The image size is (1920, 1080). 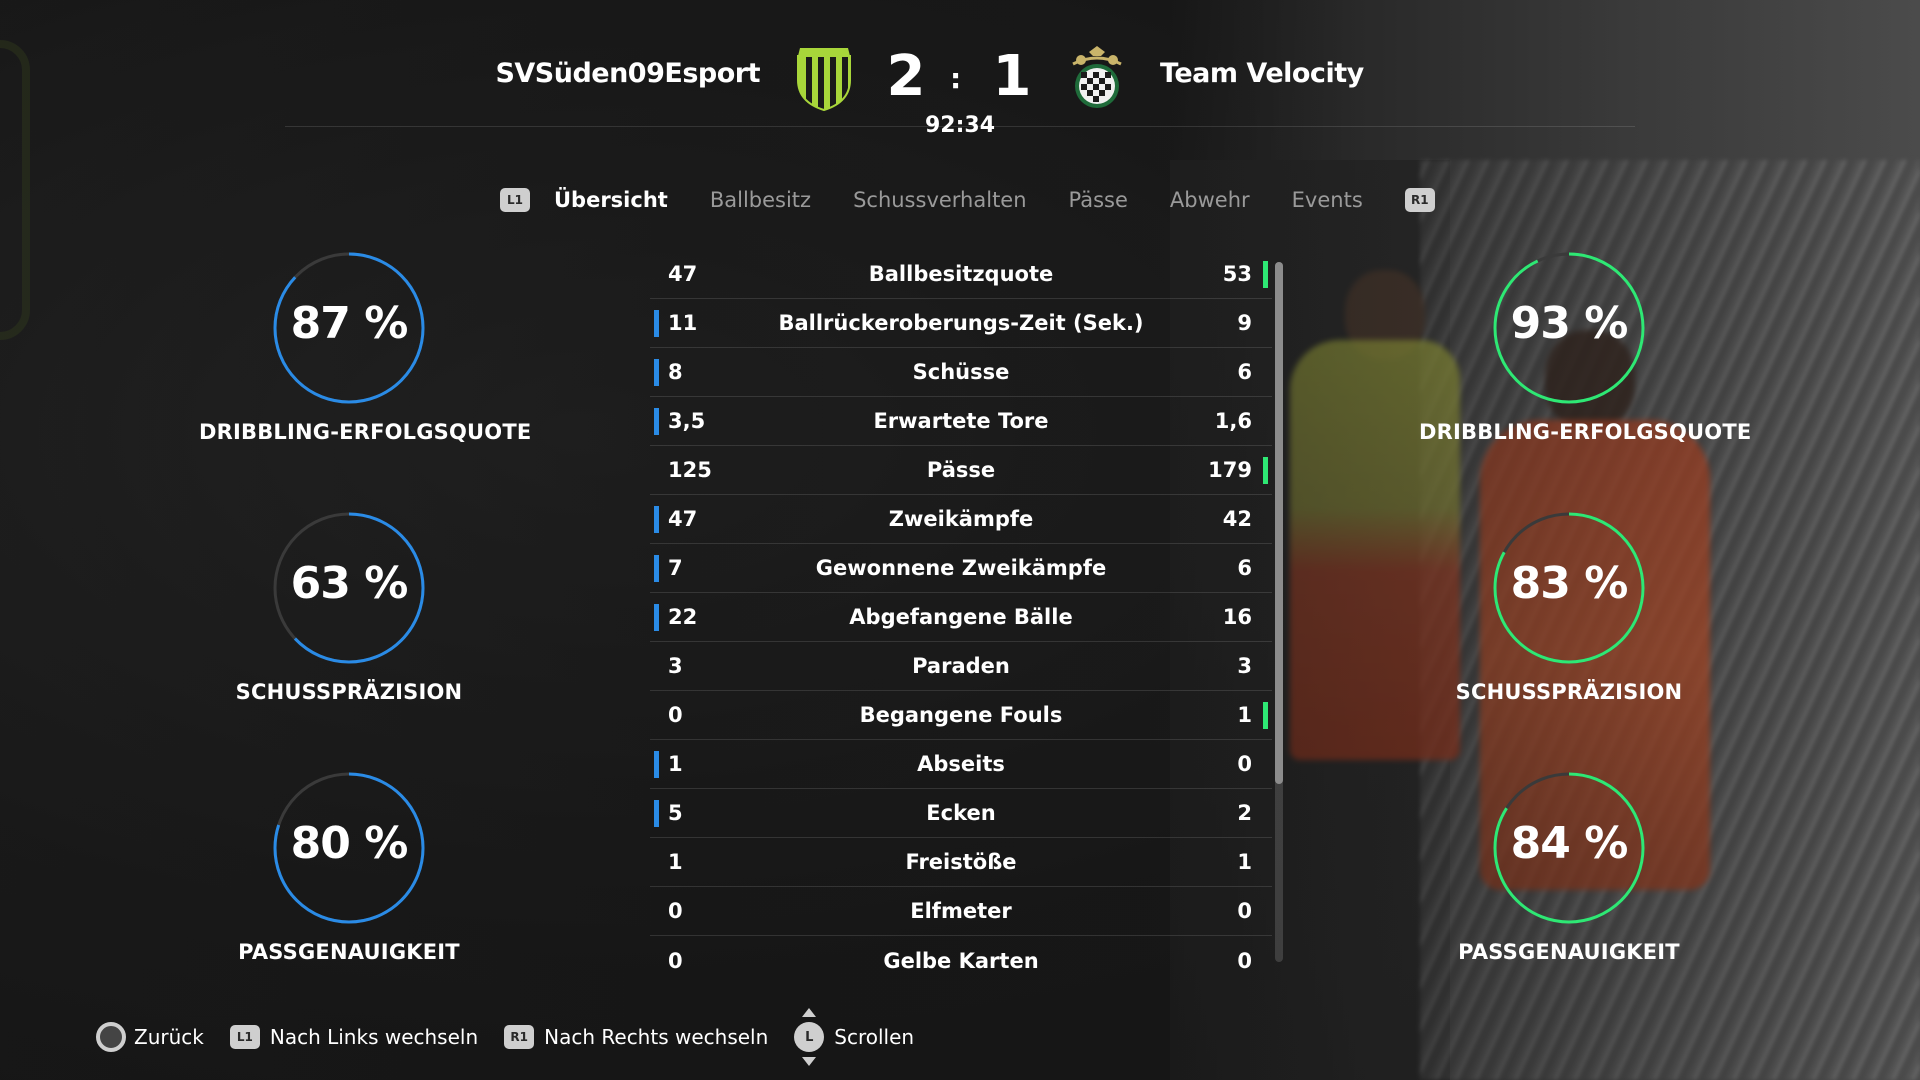 I want to click on stat-name: Erwartete Tore, so click(x=961, y=421).